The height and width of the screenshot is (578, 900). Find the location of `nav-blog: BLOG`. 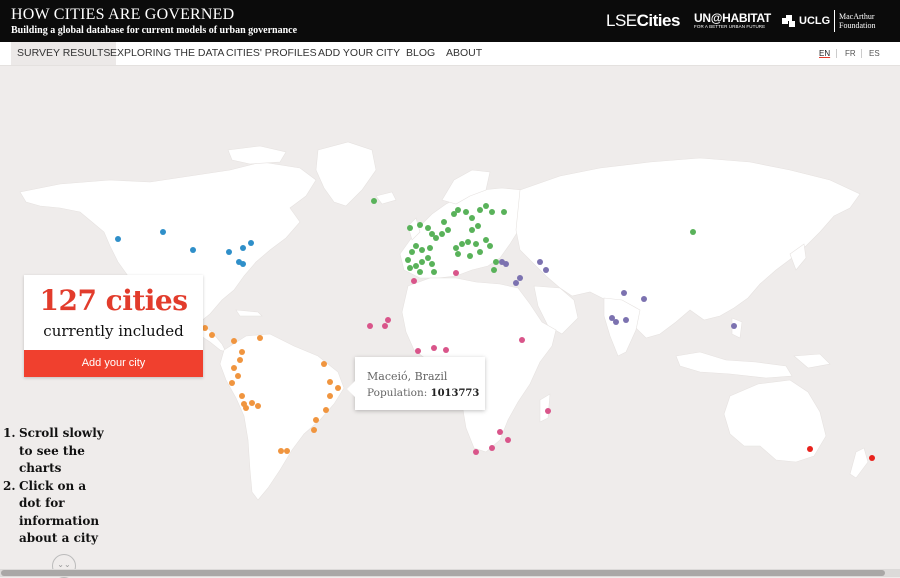

nav-blog: BLOG is located at coordinates (420, 53).